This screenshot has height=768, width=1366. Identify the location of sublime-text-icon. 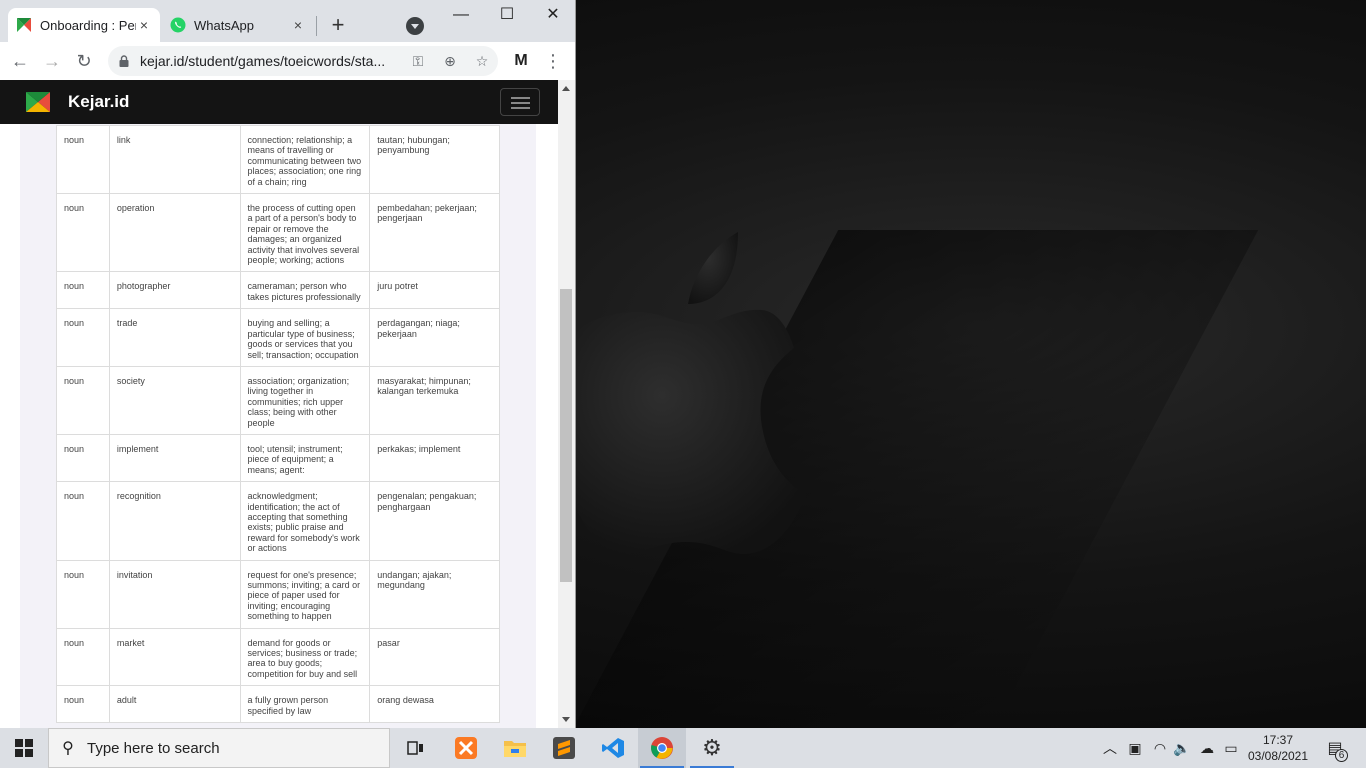
(564, 748).